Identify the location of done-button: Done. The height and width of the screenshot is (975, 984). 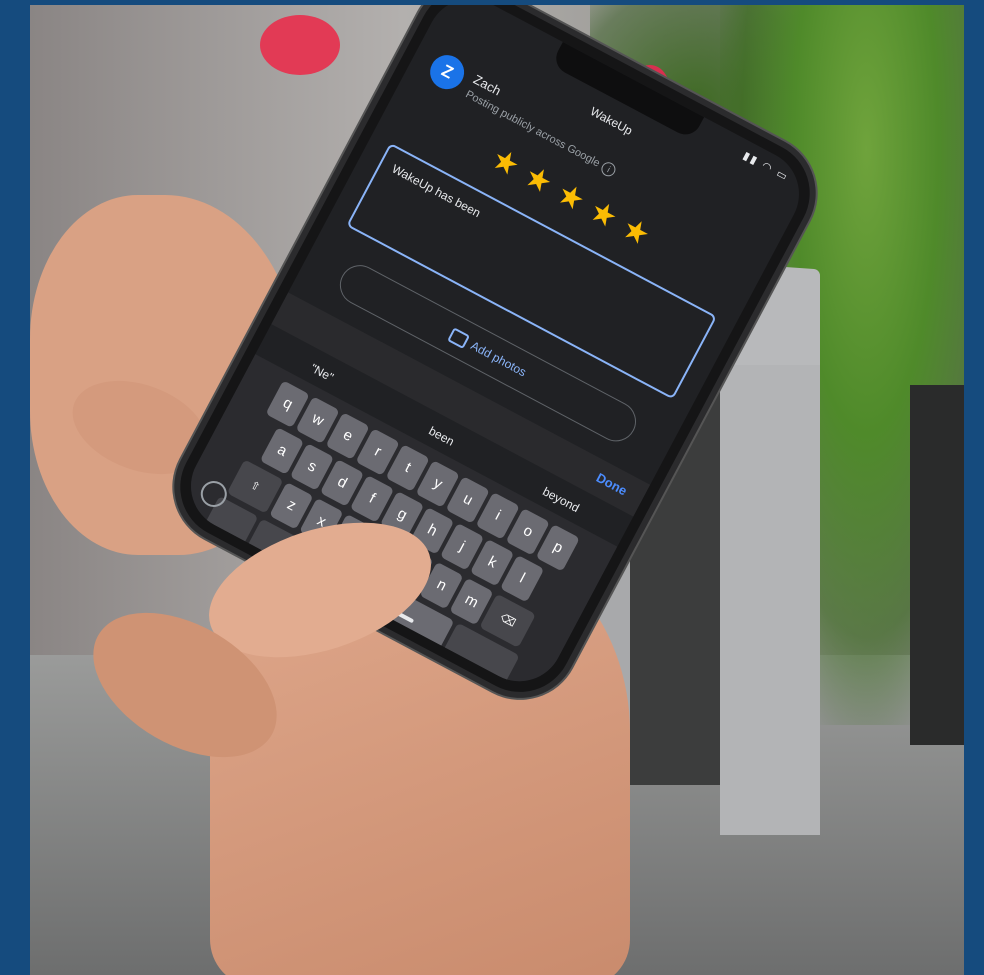
(612, 484).